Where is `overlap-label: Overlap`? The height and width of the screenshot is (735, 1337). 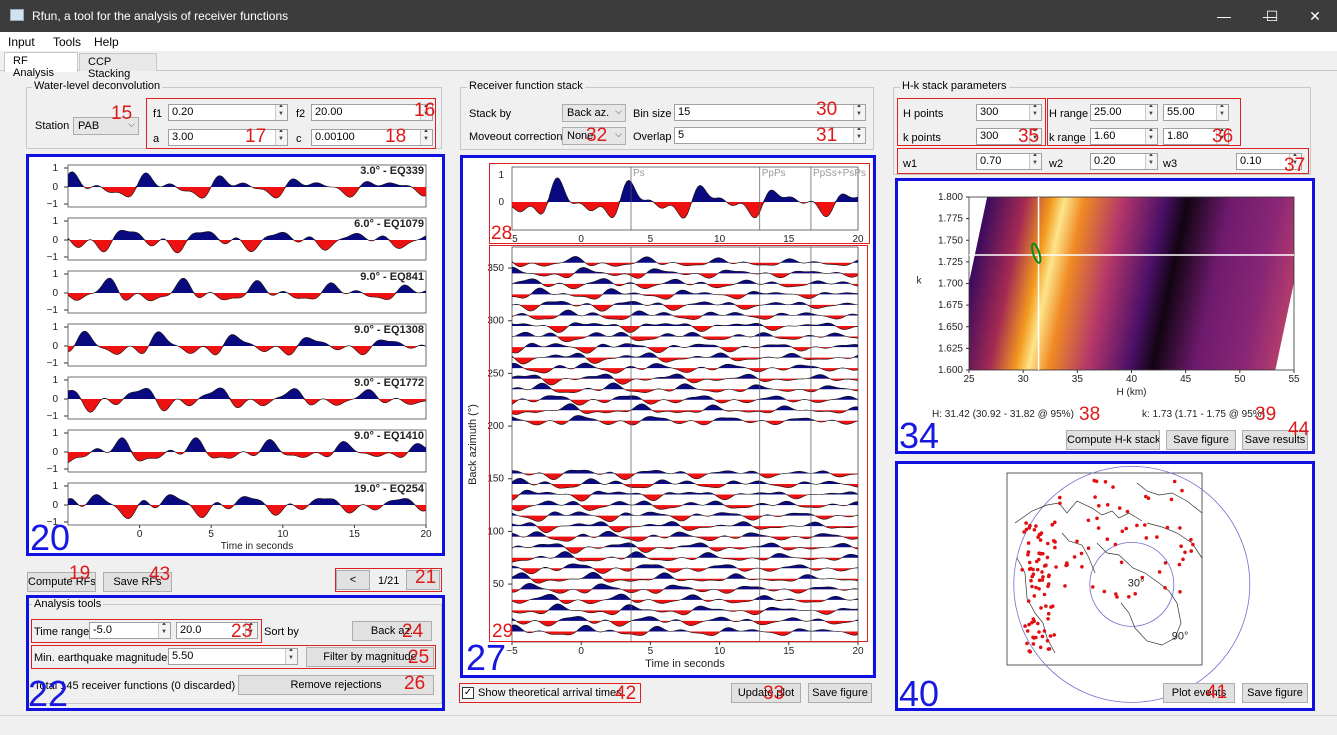 overlap-label: Overlap is located at coordinates (652, 137).